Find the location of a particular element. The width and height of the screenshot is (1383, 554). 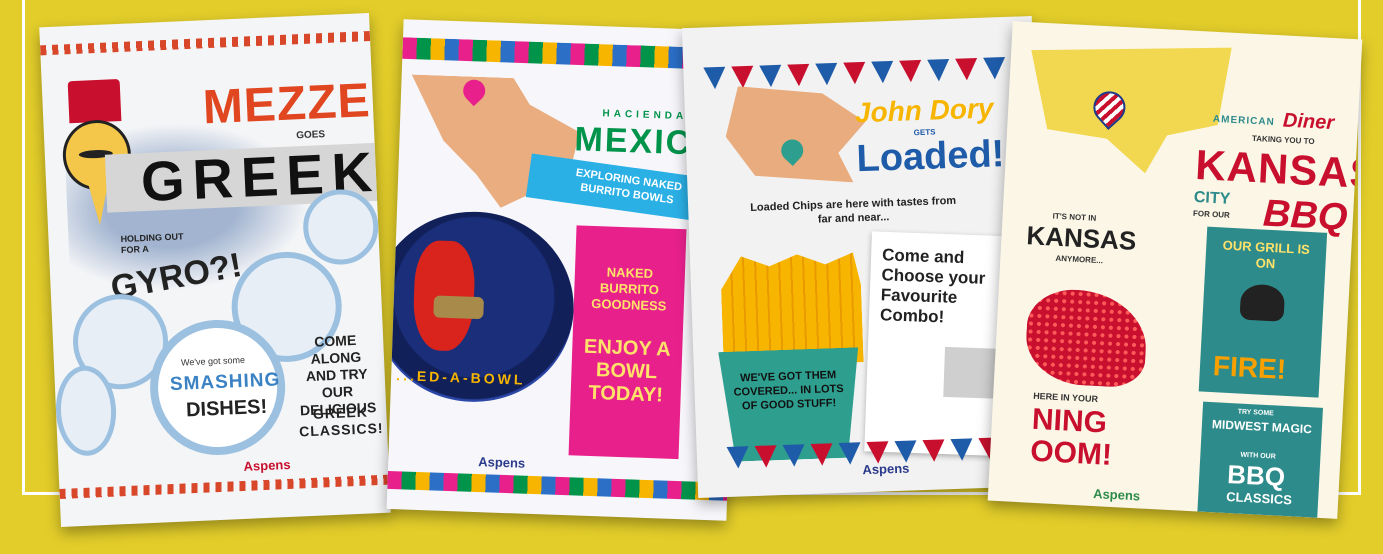

come-choose-text: Come and Choose your Favourite Combo! is located at coordinates (932, 286).